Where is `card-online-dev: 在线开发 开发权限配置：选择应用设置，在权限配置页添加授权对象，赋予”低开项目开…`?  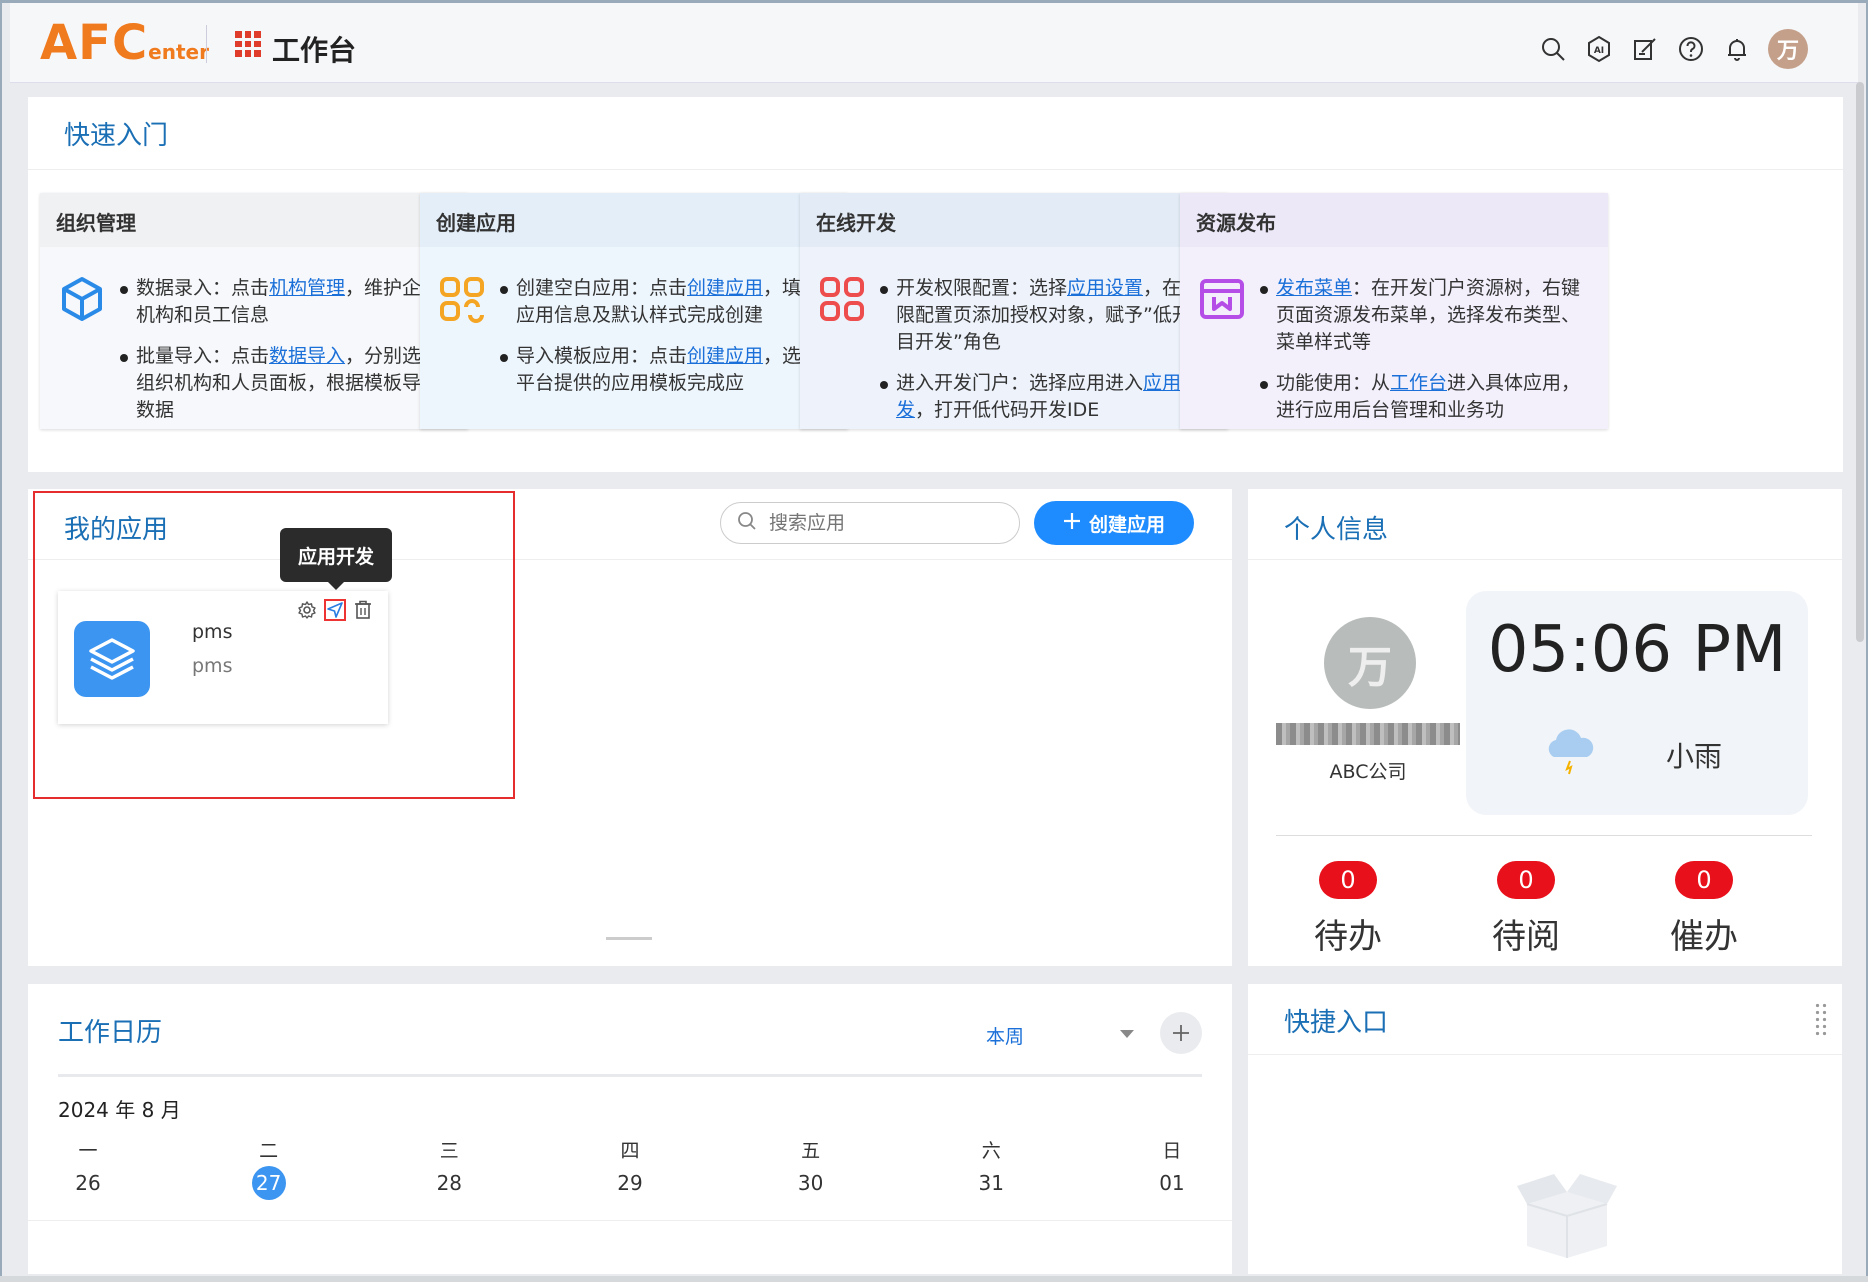
card-online-dev: 在线开发 开发权限配置：选择应用设置，在权限配置页添加授权对象，赋予”低开项目开… is located at coordinates (1014, 311).